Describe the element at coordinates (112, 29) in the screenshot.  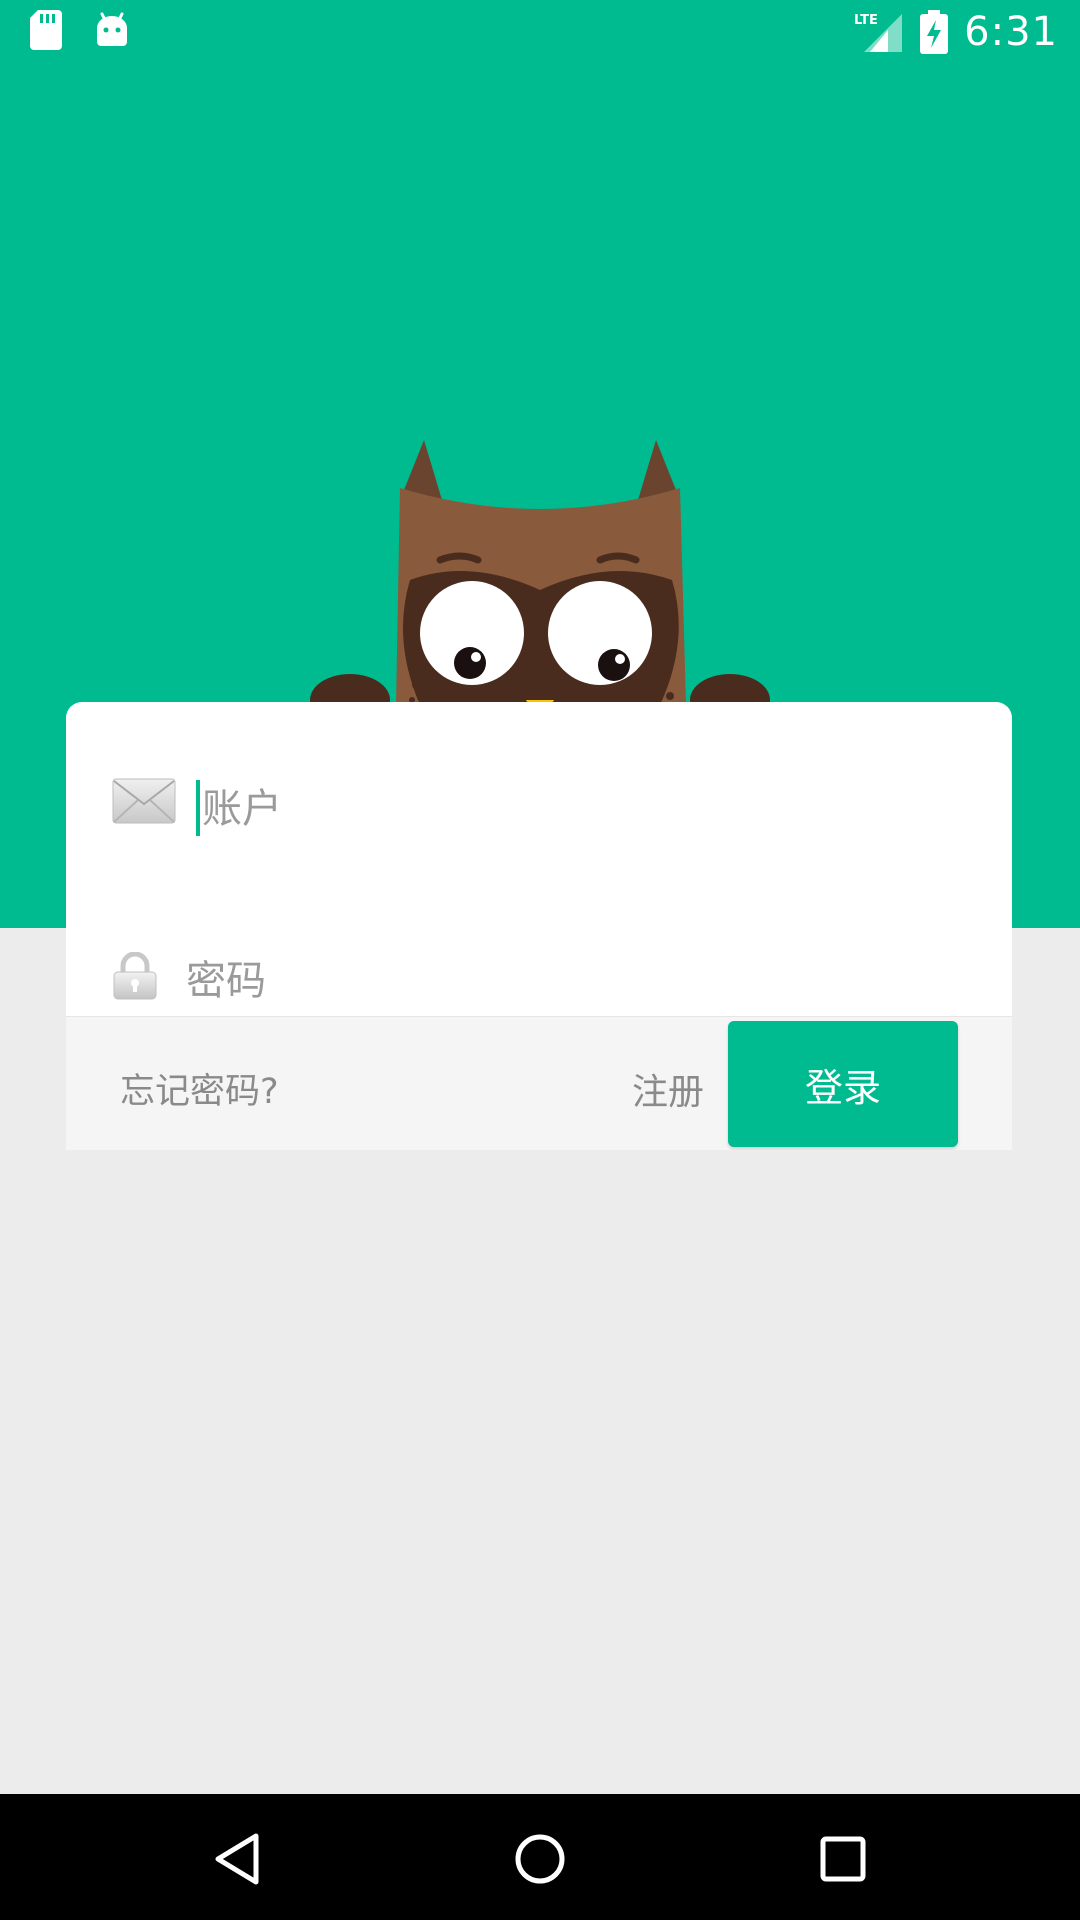
I see `android-icon` at that location.